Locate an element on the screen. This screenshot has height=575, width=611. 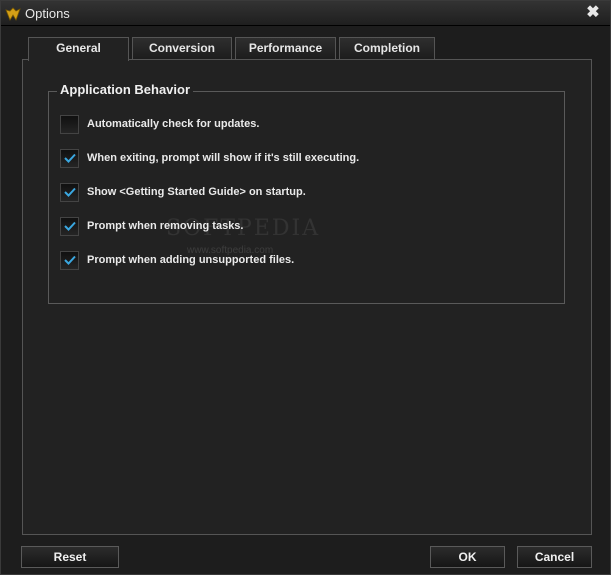
cancel-button: Cancel is located at coordinates (554, 557).